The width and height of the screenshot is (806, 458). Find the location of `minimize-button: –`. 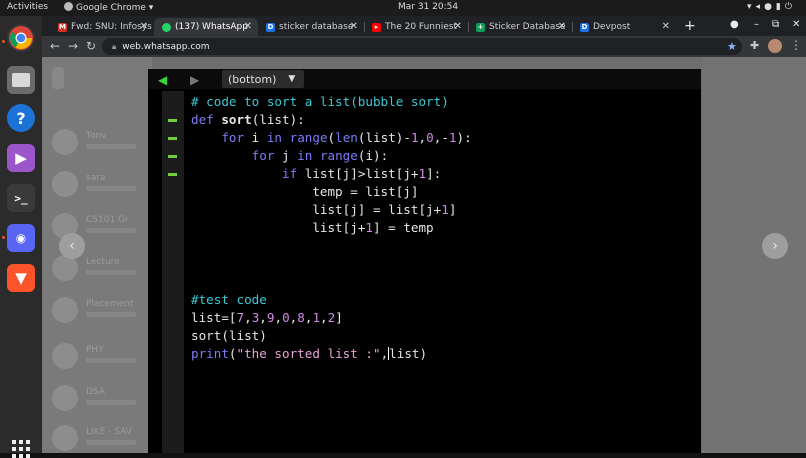

minimize-button: – is located at coordinates (756, 24).